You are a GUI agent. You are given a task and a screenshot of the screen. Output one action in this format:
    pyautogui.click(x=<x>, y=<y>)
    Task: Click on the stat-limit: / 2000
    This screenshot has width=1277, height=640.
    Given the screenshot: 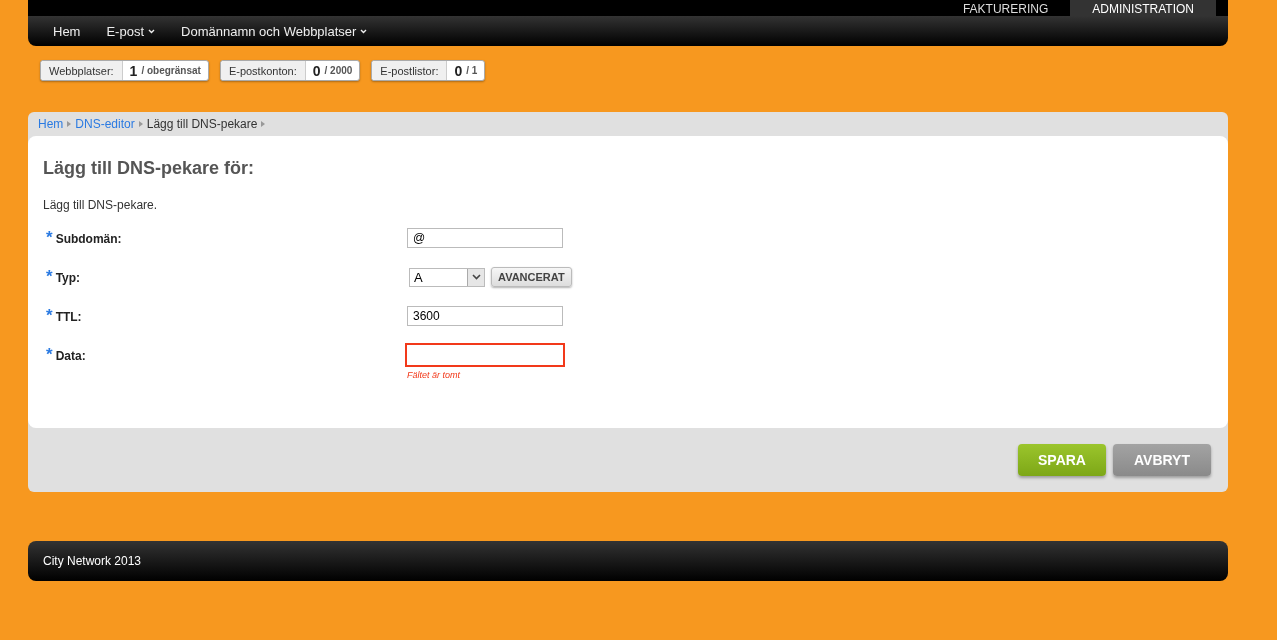 What is the action you would take?
    pyautogui.click(x=338, y=70)
    